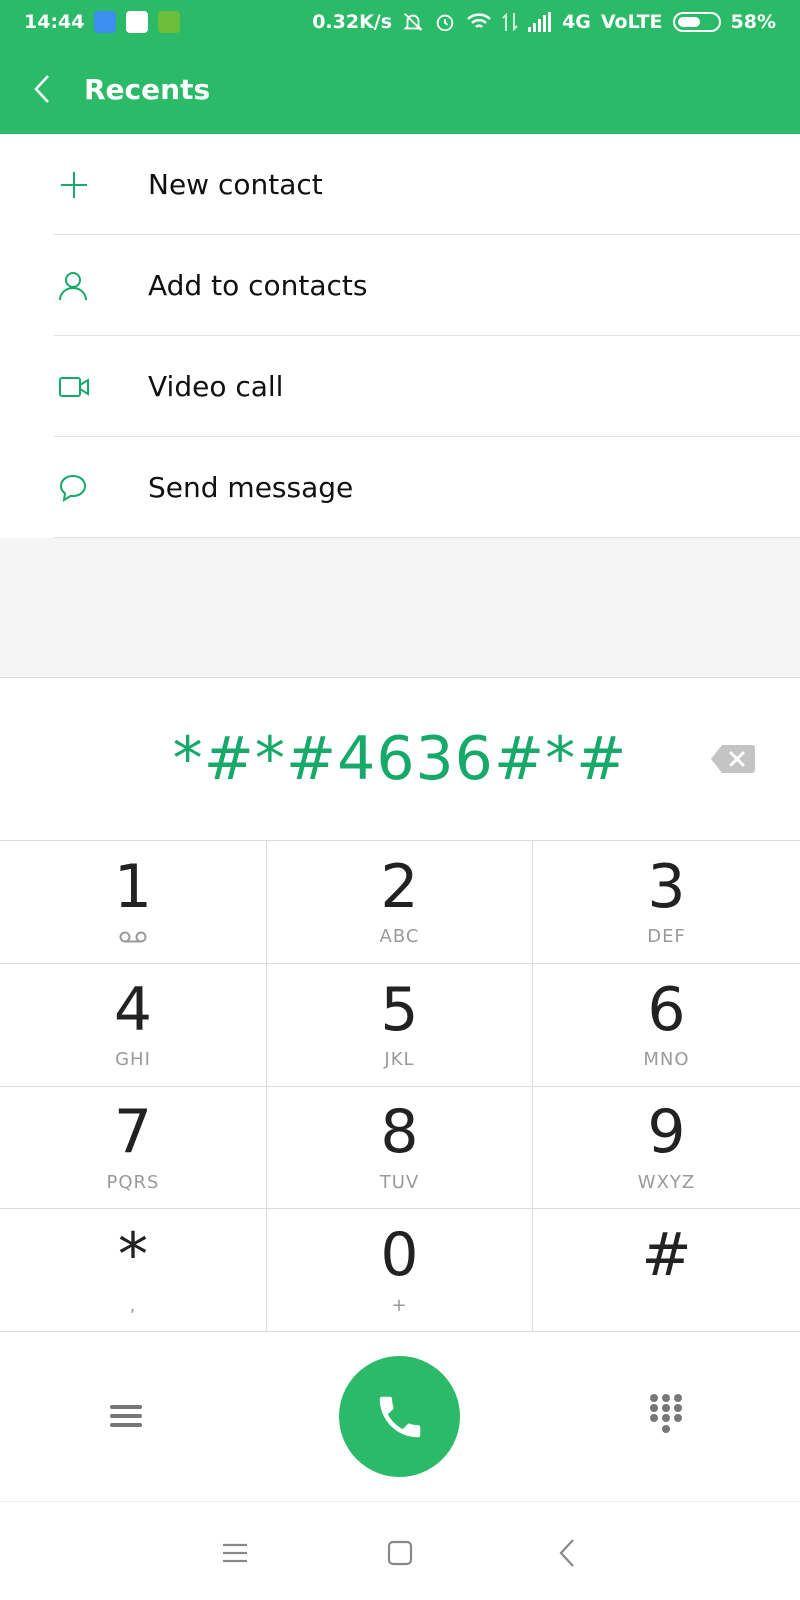 The height and width of the screenshot is (1600, 800). Describe the element at coordinates (235, 184) in the screenshot. I see `new-contact-label: New contact` at that location.